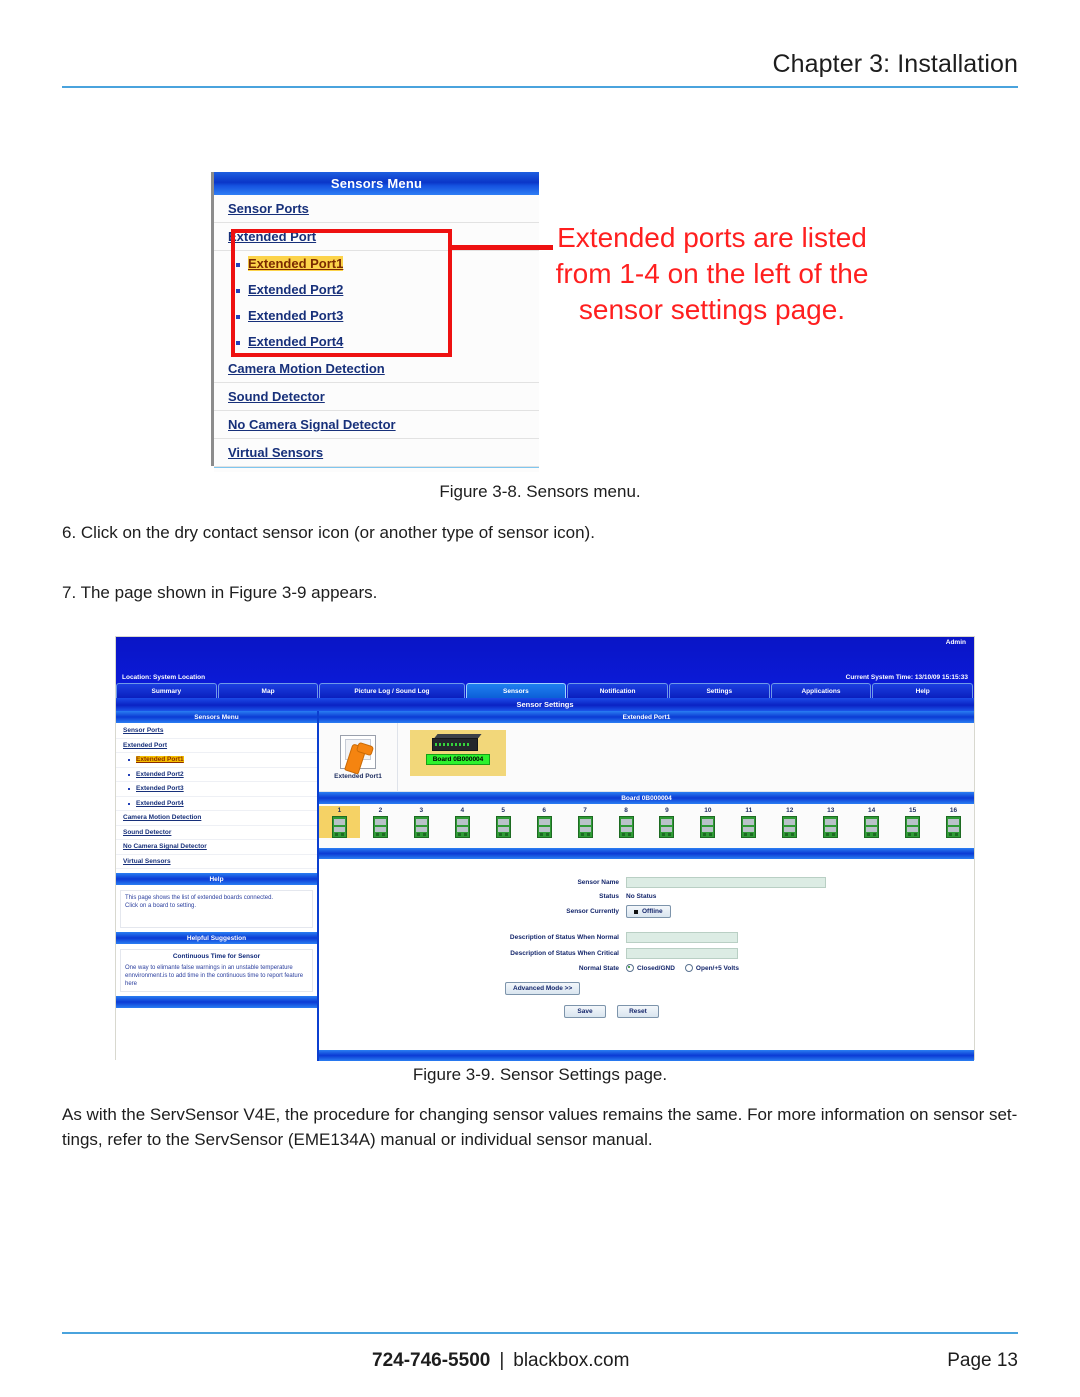  I want to click on extended-port-cell: Extended Port1, so click(358, 757).